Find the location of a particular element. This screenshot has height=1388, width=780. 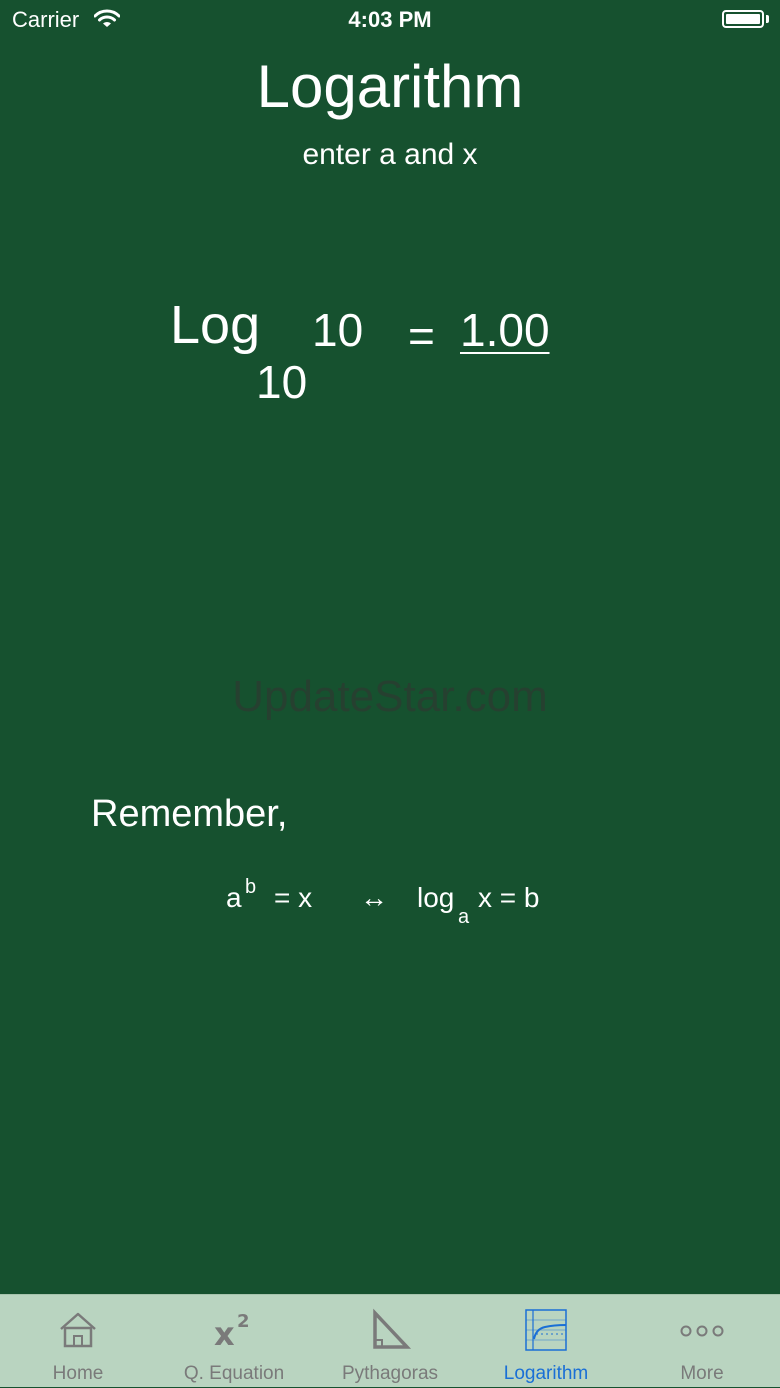

tab-pythagoras: Pythagoras is located at coordinates (390, 1341).